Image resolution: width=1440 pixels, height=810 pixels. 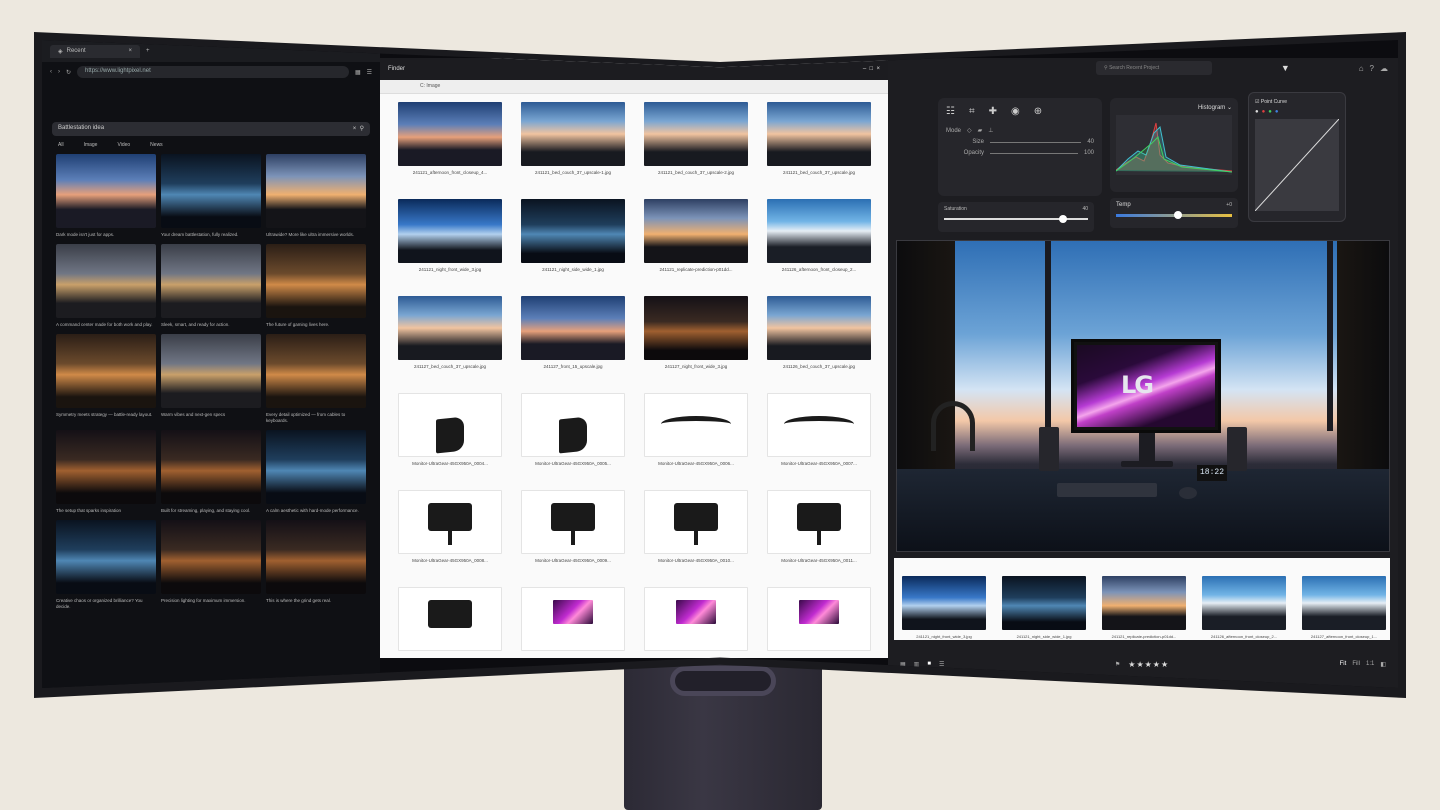 I want to click on filter-all: All, so click(x=61, y=145).